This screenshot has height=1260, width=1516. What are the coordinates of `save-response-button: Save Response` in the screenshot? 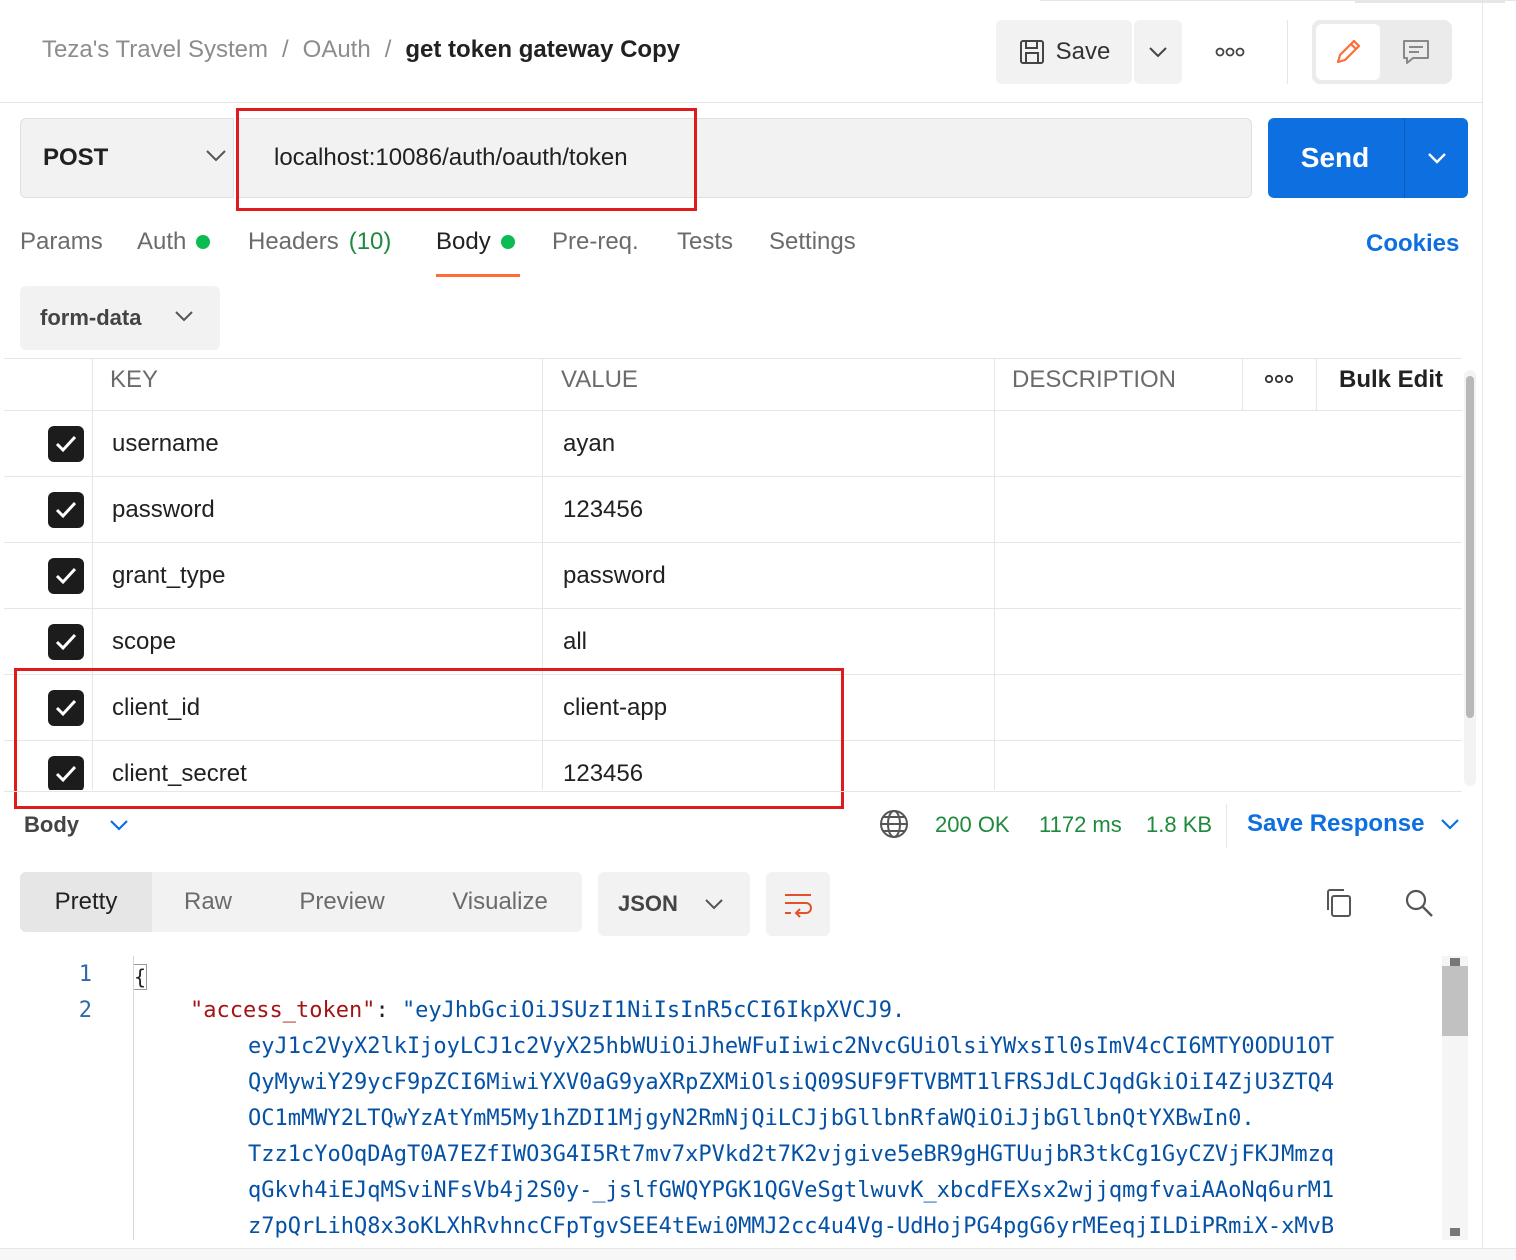 It's located at (1353, 824).